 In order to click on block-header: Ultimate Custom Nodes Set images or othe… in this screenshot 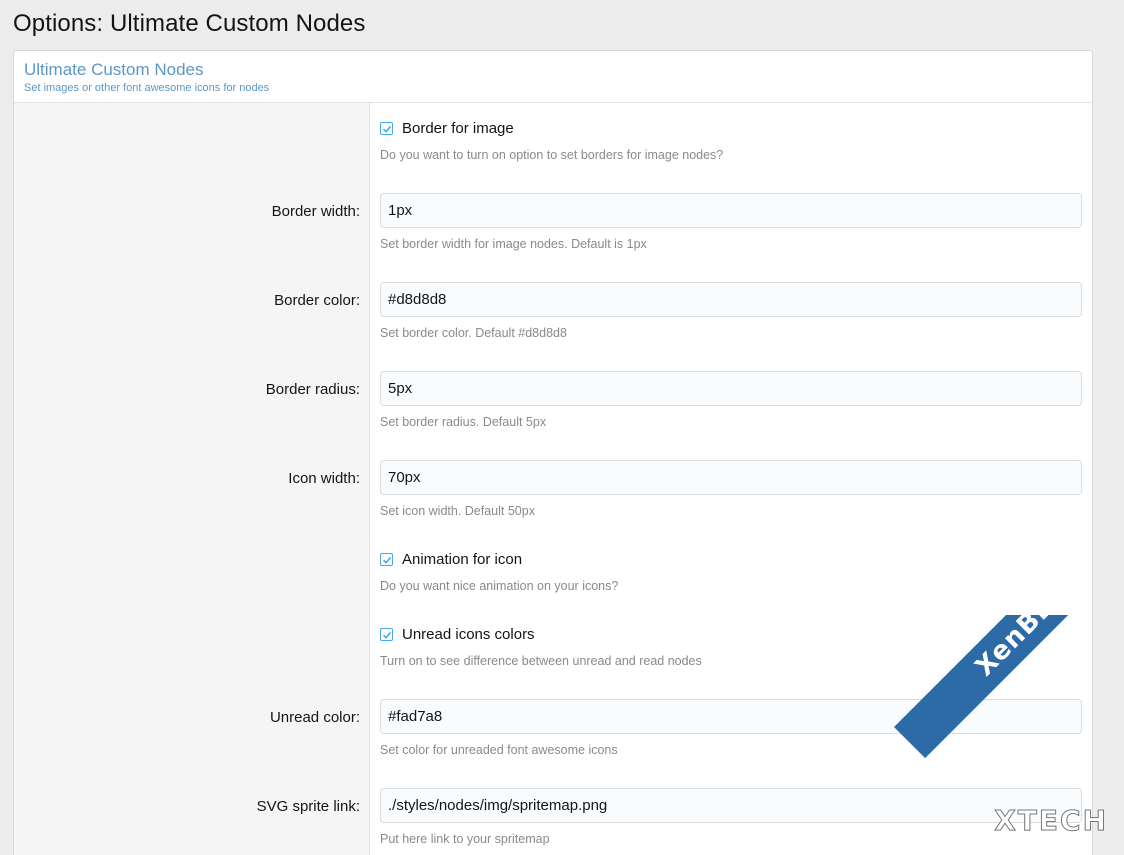, I will do `click(553, 77)`.